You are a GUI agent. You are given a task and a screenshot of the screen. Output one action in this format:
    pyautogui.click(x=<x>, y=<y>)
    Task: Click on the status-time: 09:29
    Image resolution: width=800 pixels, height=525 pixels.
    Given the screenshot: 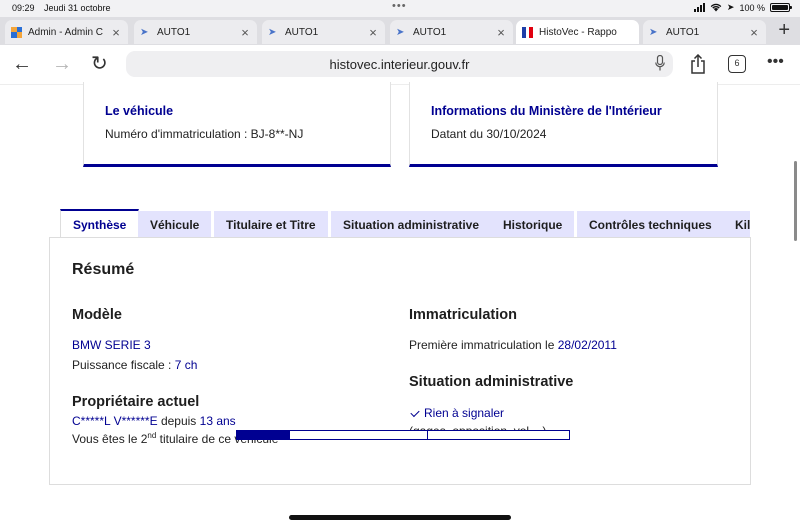 What is the action you would take?
    pyautogui.click(x=23, y=8)
    